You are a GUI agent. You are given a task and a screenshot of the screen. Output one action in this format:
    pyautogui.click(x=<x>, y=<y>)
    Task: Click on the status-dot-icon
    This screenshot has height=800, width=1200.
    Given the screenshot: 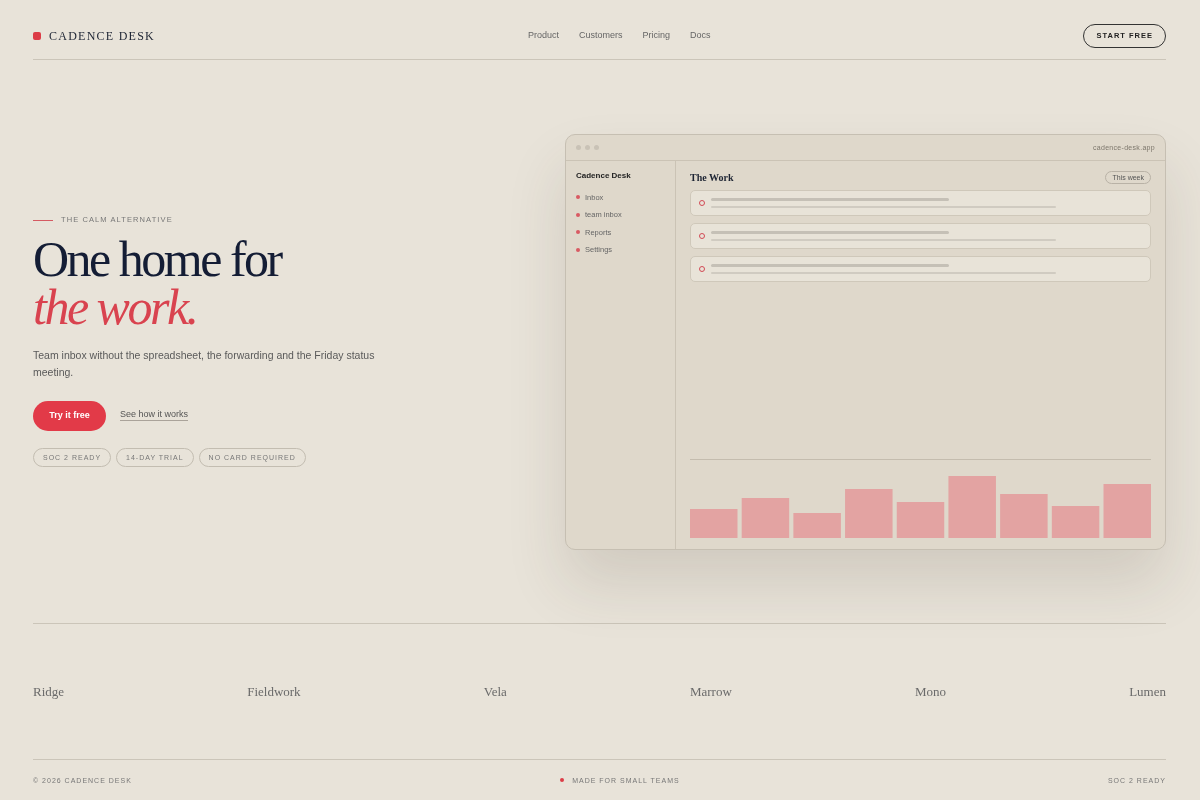 What is the action you would take?
    pyautogui.click(x=562, y=780)
    